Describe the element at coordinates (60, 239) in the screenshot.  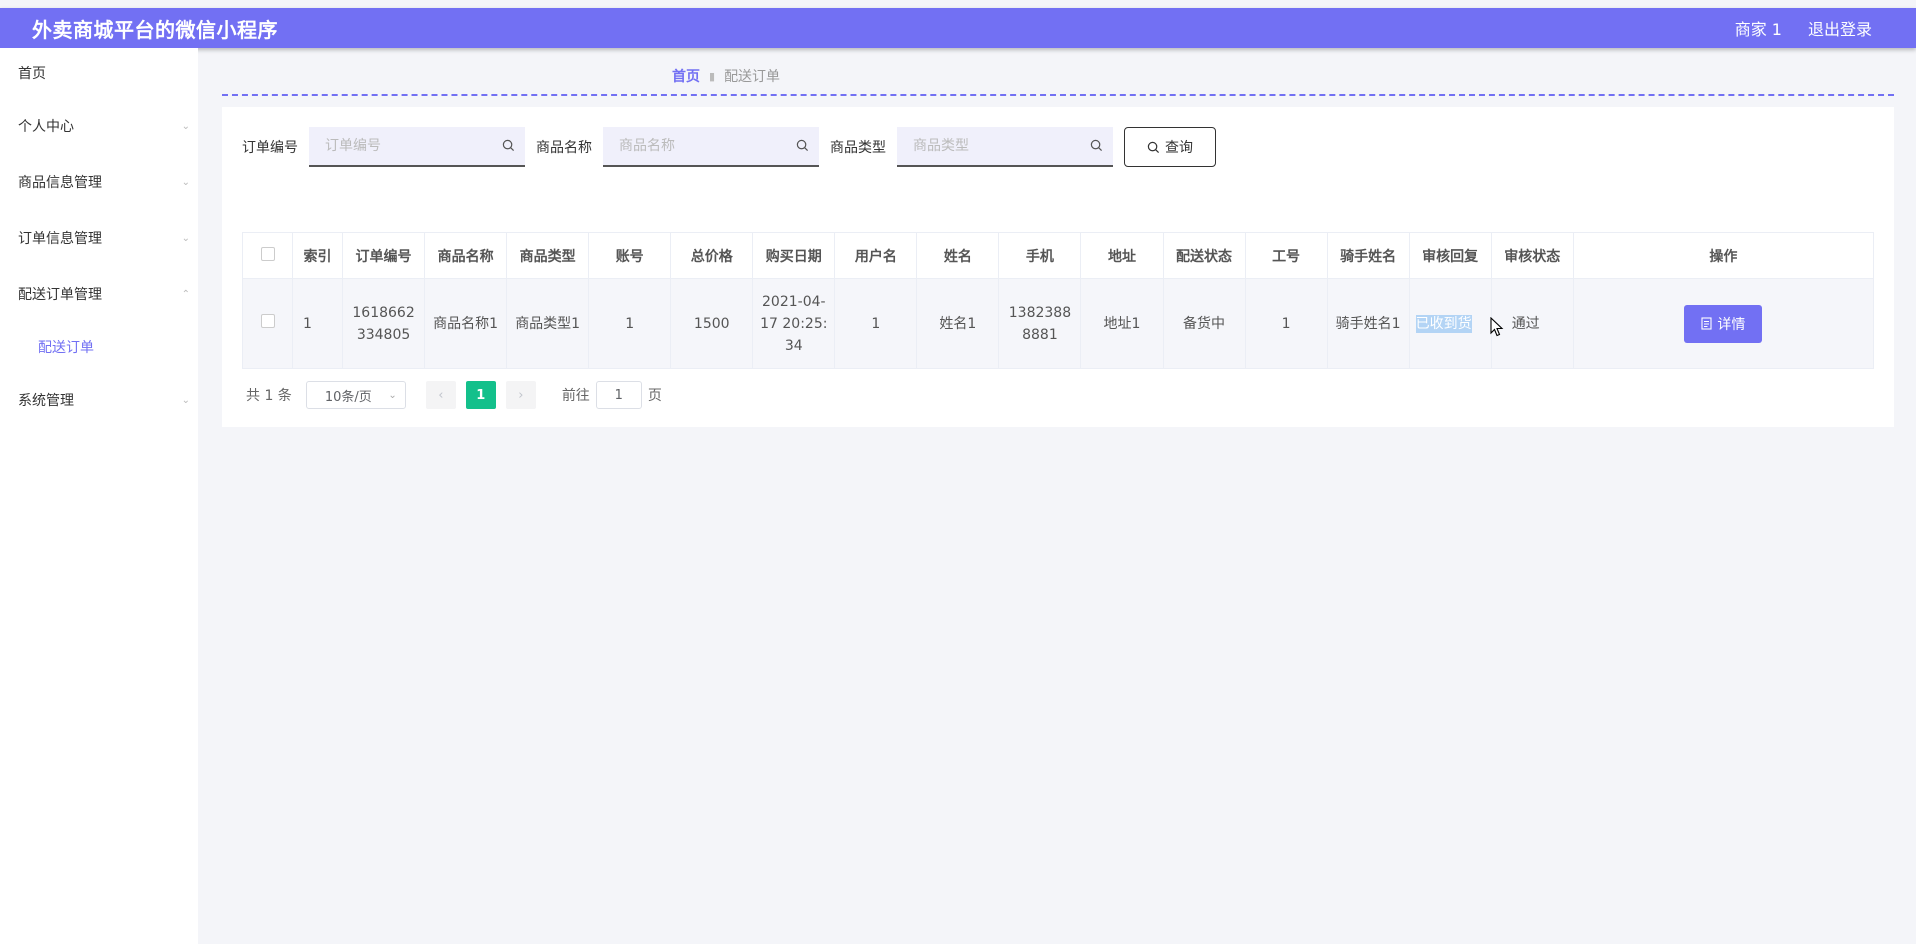
I see `sidebar-item-label: 订单信息管理` at that location.